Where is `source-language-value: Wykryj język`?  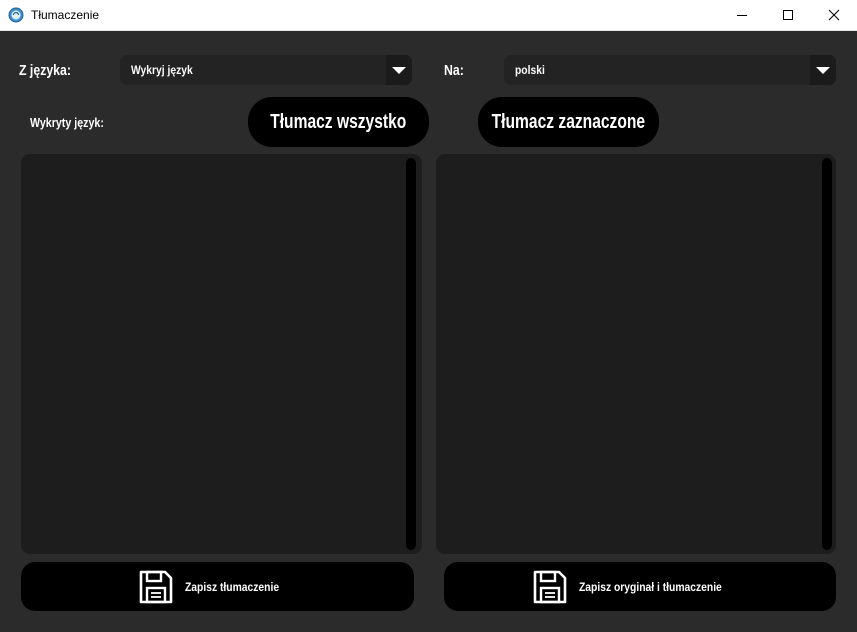
source-language-value: Wykryj język is located at coordinates (162, 70).